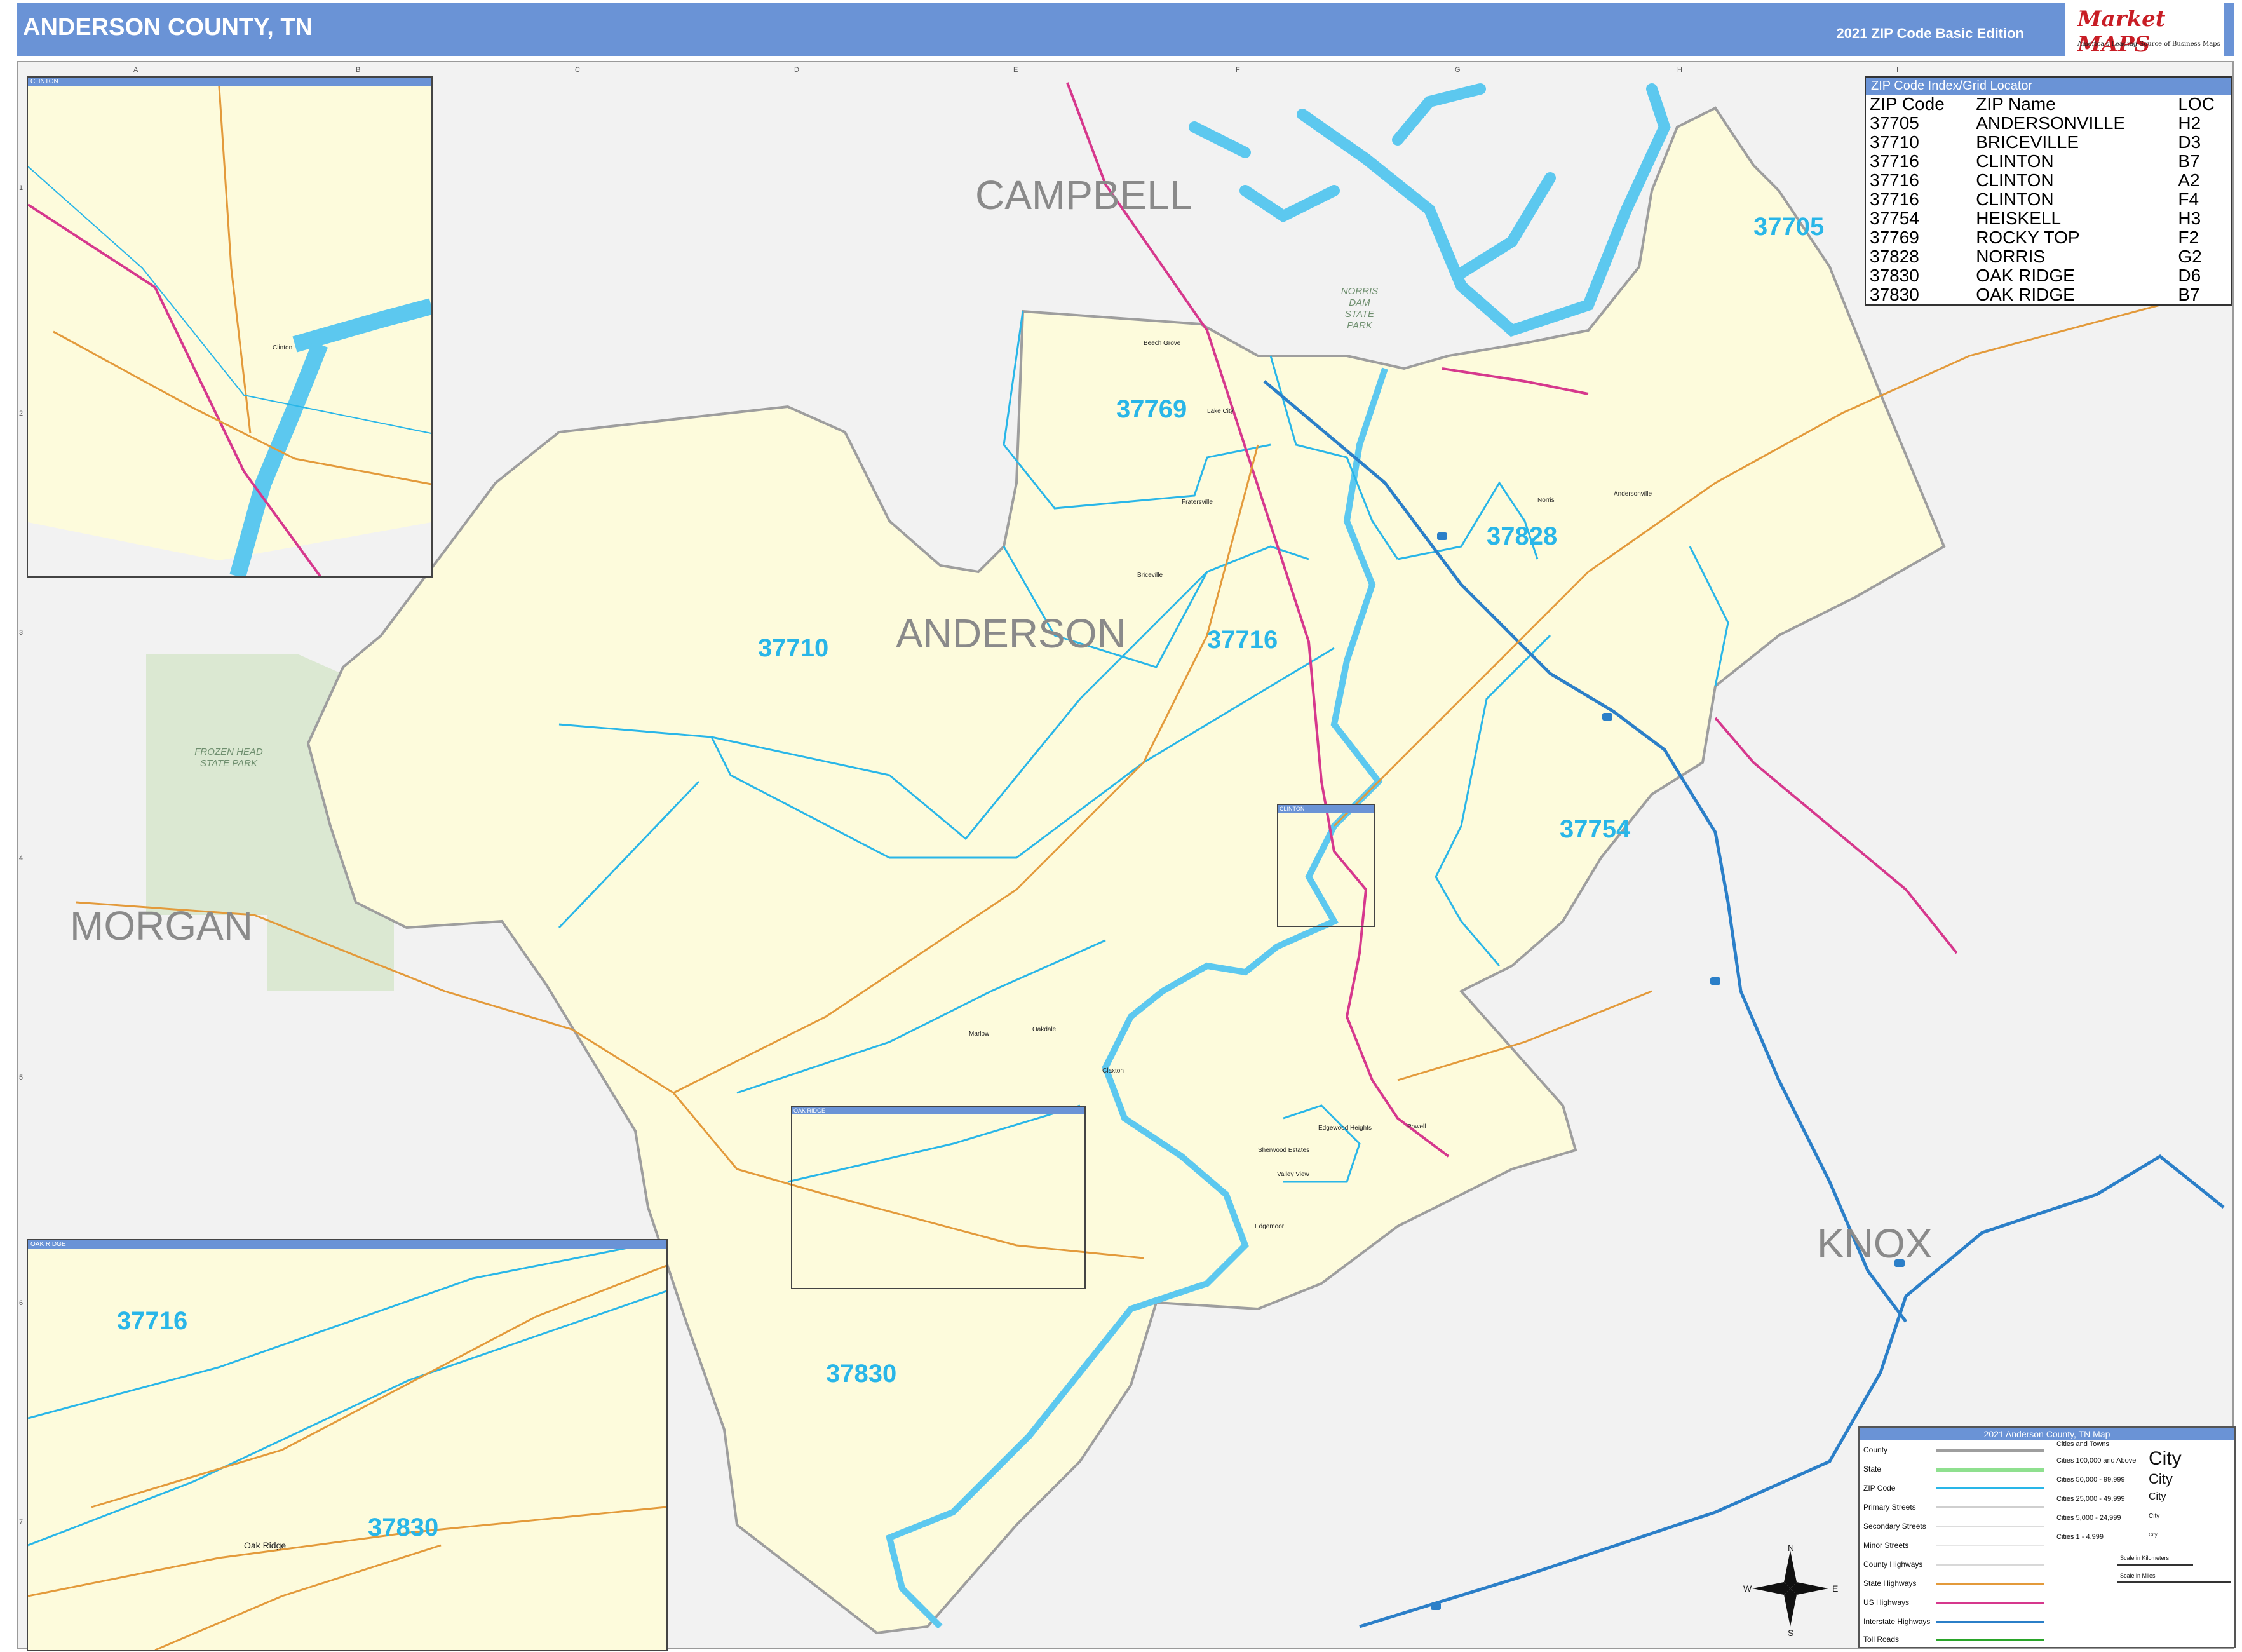 Image resolution: width=2242 pixels, height=1652 pixels. What do you see at coordinates (1522, 536) in the screenshot?
I see `zip-label-37828: 37828` at bounding box center [1522, 536].